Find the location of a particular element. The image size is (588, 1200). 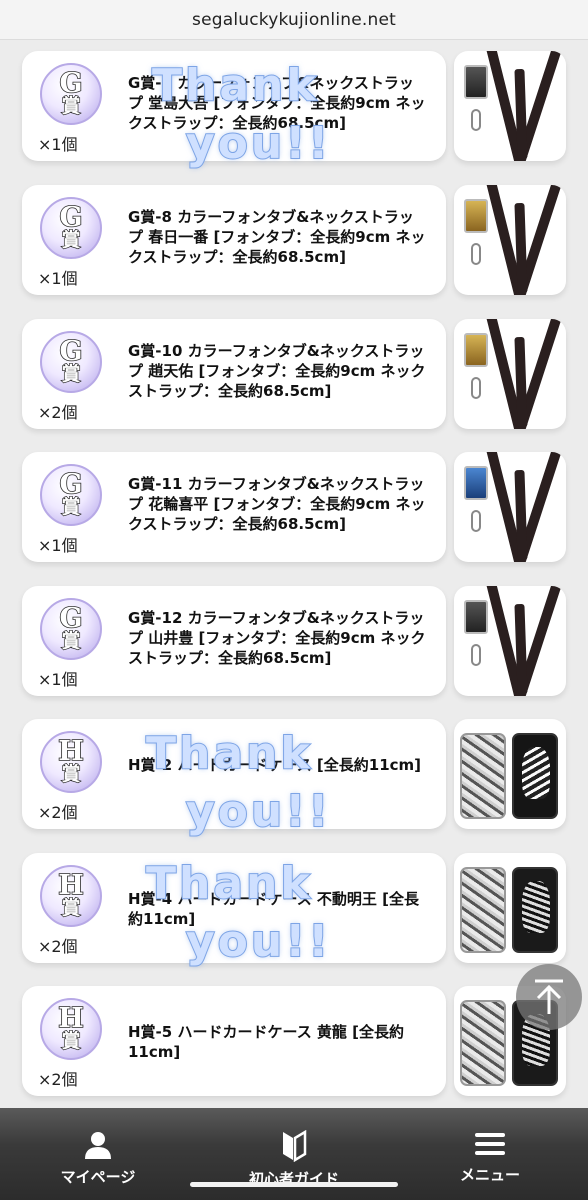

scroll-to-top-button is located at coordinates (549, 997).